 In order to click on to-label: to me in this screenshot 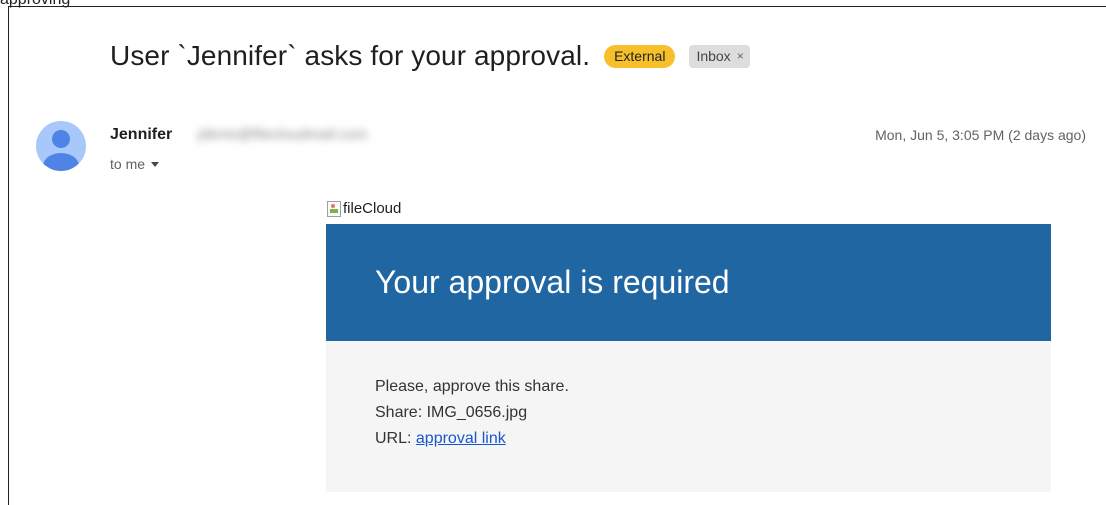, I will do `click(128, 164)`.